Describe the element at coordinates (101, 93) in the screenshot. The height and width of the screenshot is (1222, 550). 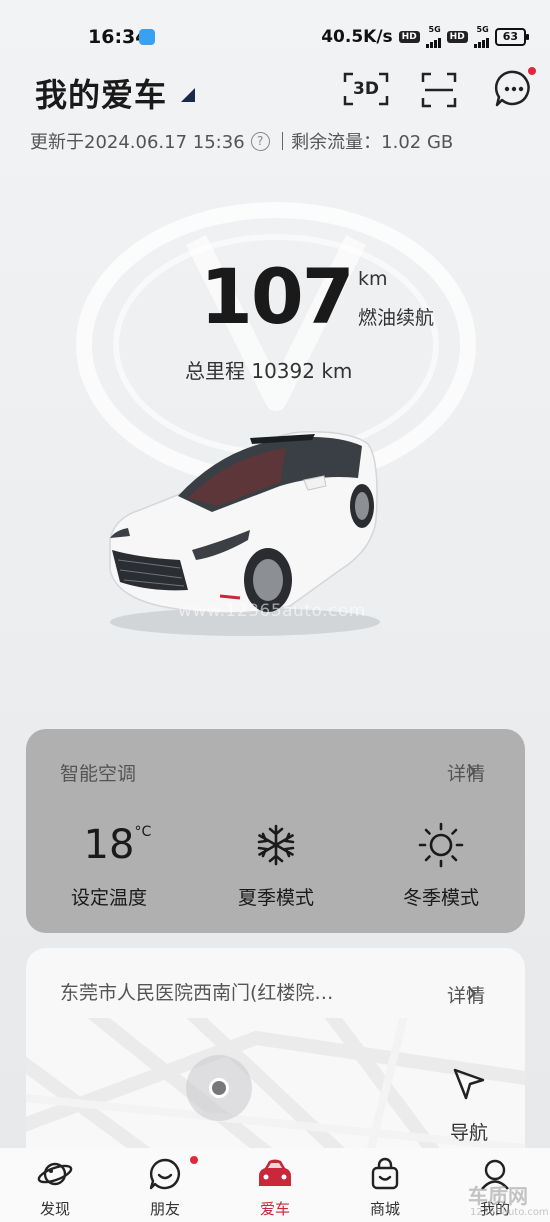
I see `page-title: 我的爱车` at that location.